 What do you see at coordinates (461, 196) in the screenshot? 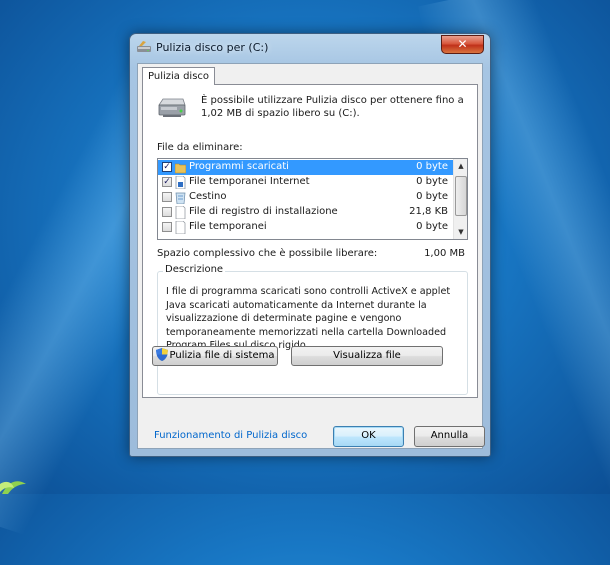
I see `scroll-thumb` at bounding box center [461, 196].